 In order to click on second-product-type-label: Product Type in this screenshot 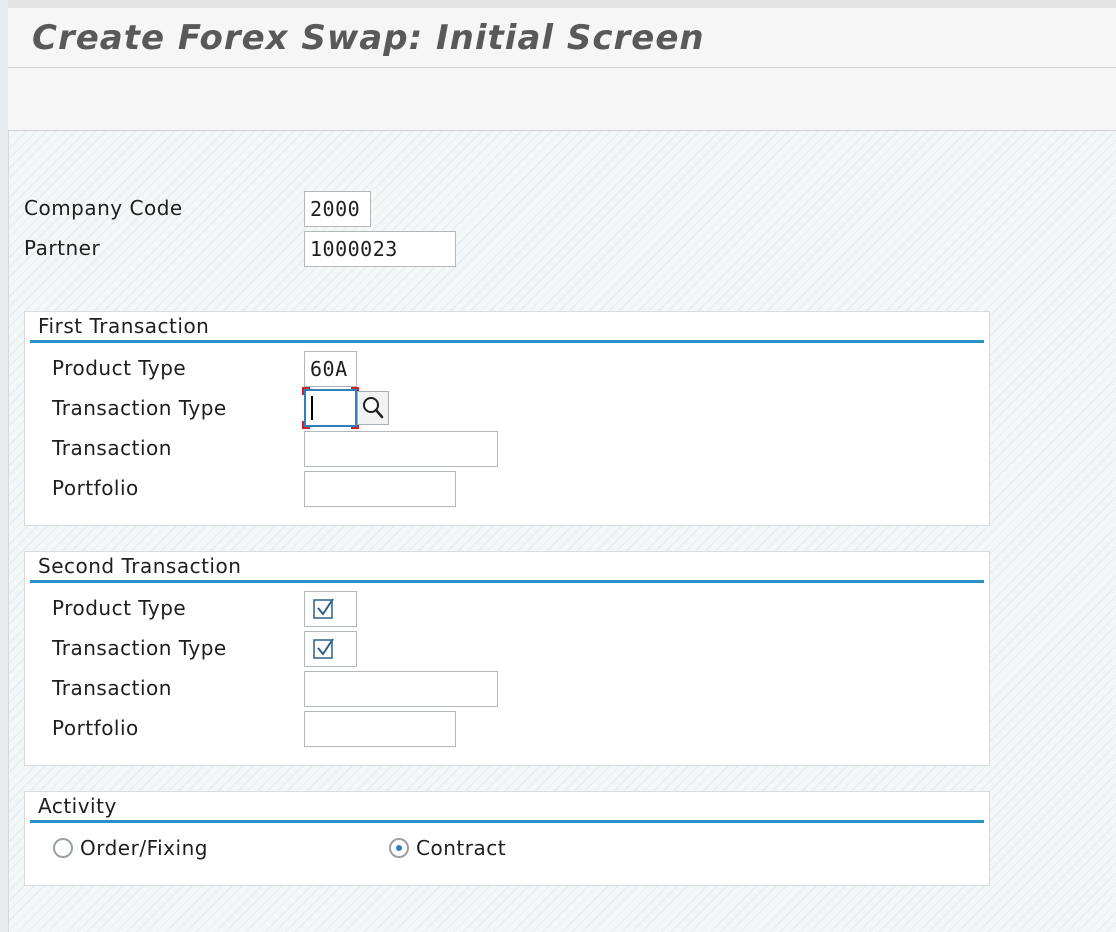, I will do `click(119, 608)`.